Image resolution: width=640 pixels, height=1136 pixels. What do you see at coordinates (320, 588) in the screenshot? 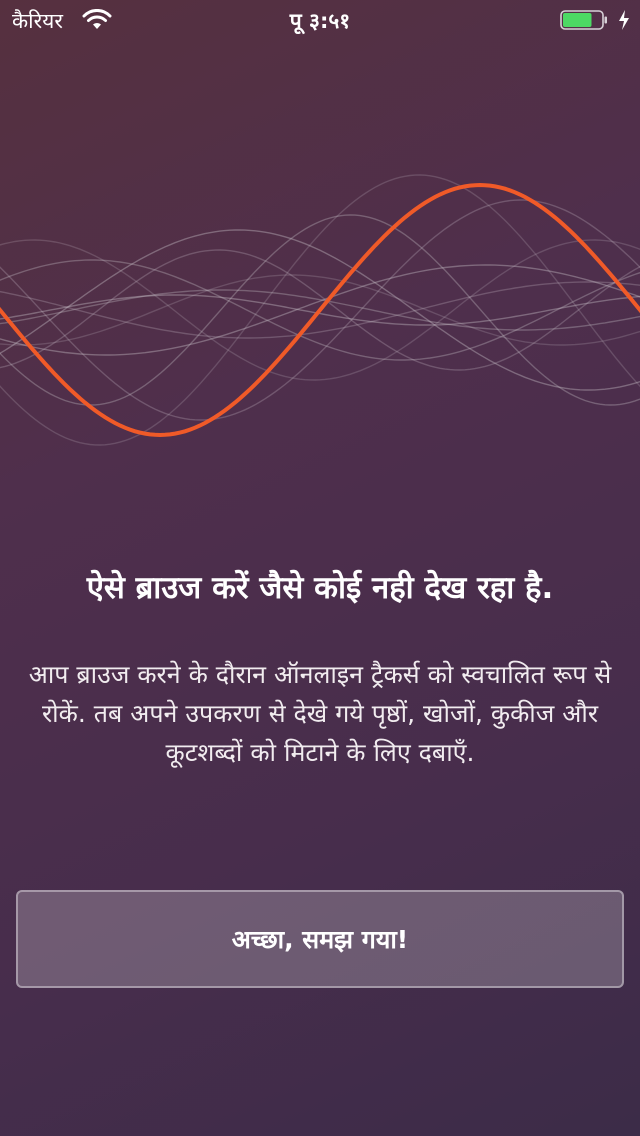
I see `onboarding-headline: ऐसे ब्राउज करें जैसे कोई नही देख रहा है.` at bounding box center [320, 588].